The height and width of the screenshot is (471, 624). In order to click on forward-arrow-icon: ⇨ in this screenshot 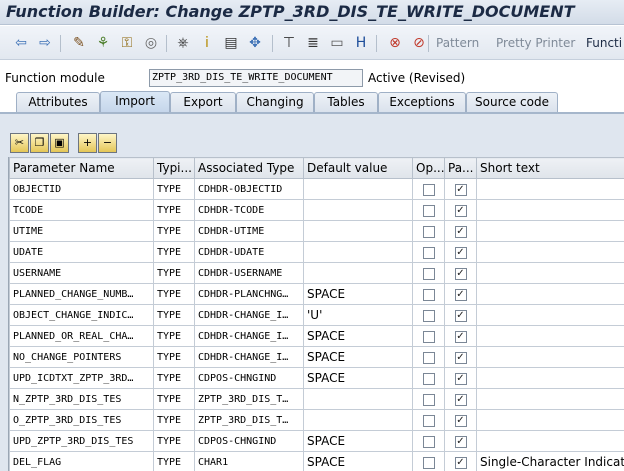, I will do `click(45, 43)`.